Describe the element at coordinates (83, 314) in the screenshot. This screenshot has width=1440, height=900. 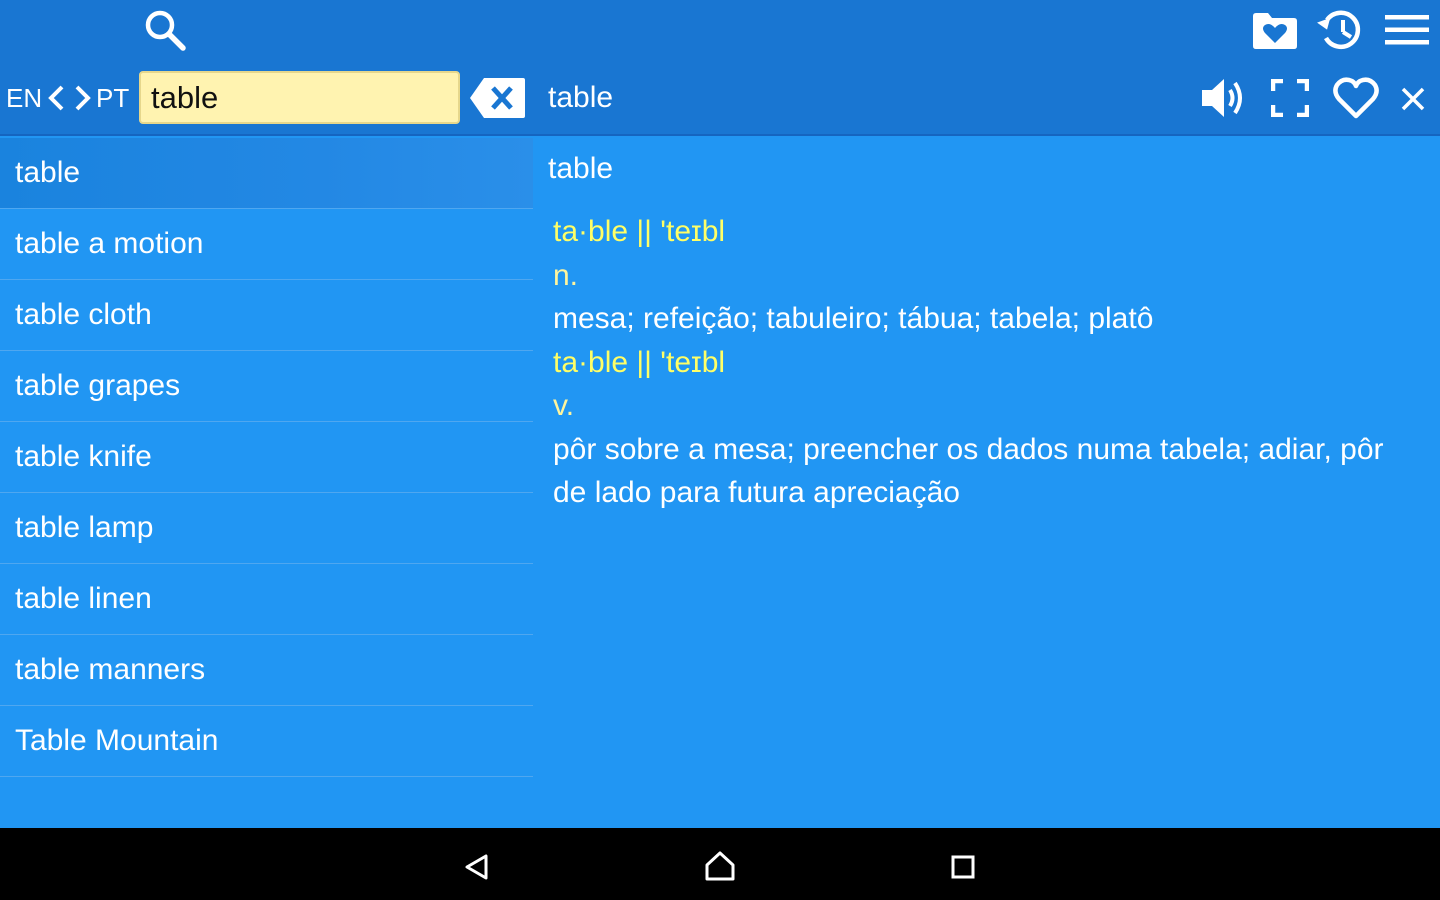
I see `list-item-label: table cloth` at that location.